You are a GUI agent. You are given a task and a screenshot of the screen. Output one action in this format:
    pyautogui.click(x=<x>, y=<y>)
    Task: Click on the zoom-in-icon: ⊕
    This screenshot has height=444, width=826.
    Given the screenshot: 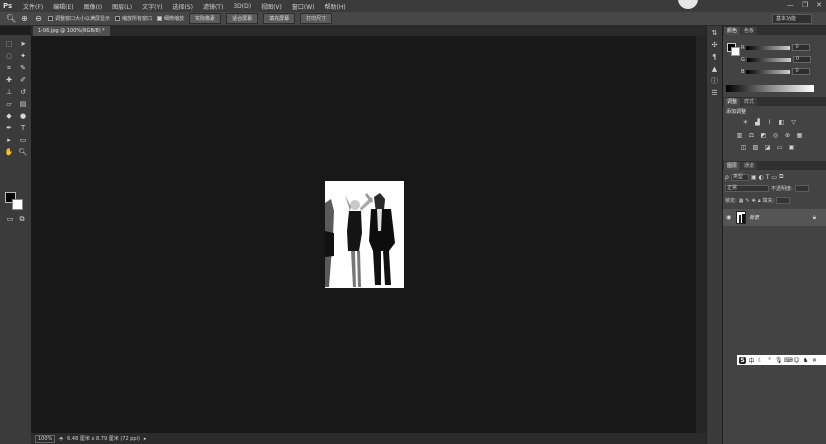 What is the action you would take?
    pyautogui.click(x=24, y=18)
    